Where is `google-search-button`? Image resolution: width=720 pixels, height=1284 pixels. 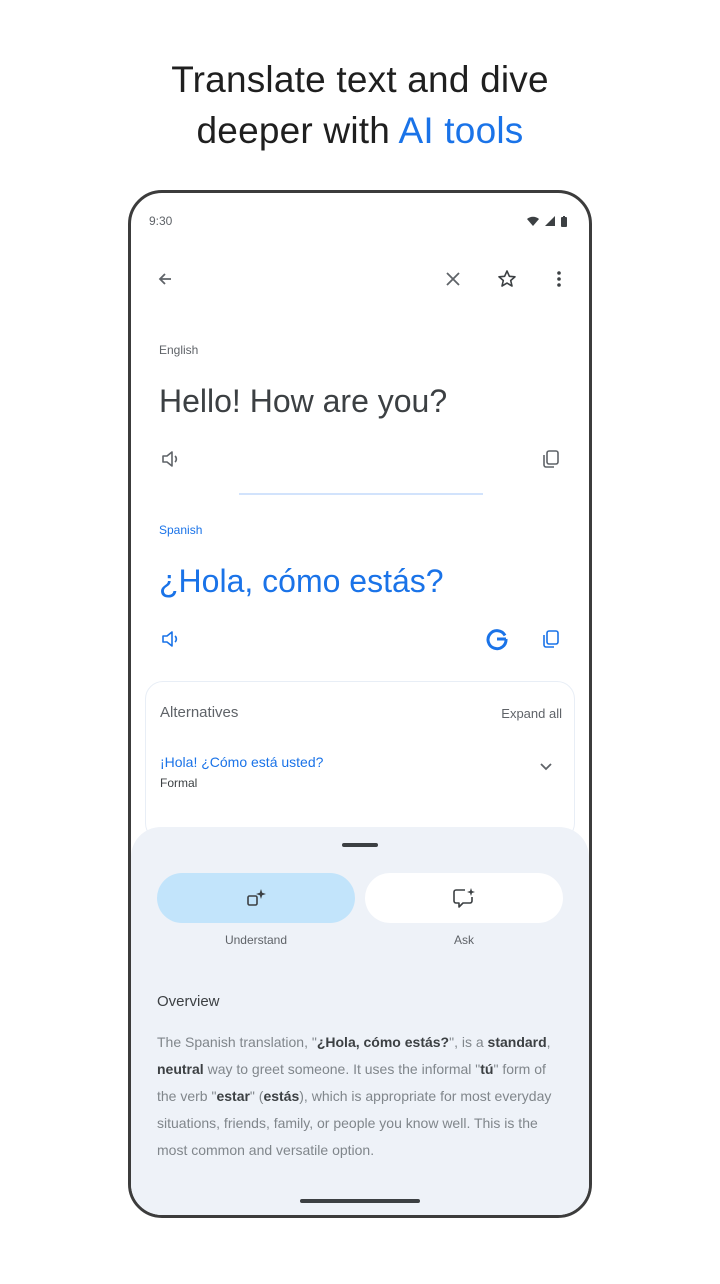
google-search-button is located at coordinates (497, 639).